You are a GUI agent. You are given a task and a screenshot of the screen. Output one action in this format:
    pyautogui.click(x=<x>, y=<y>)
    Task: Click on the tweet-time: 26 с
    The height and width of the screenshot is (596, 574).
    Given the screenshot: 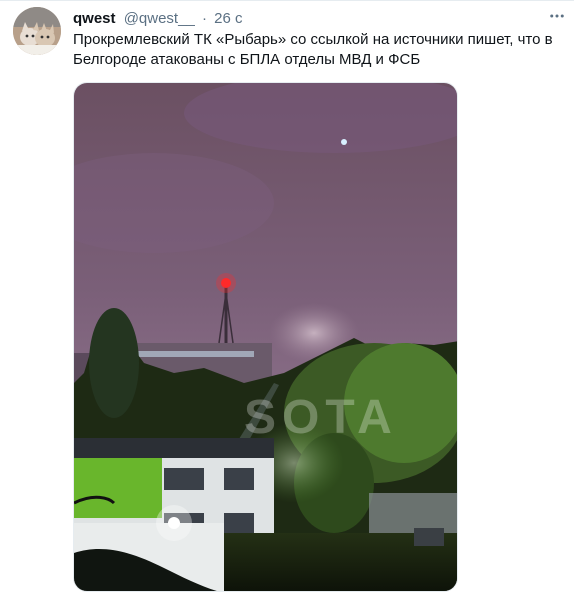 What is the action you would take?
    pyautogui.click(x=228, y=18)
    